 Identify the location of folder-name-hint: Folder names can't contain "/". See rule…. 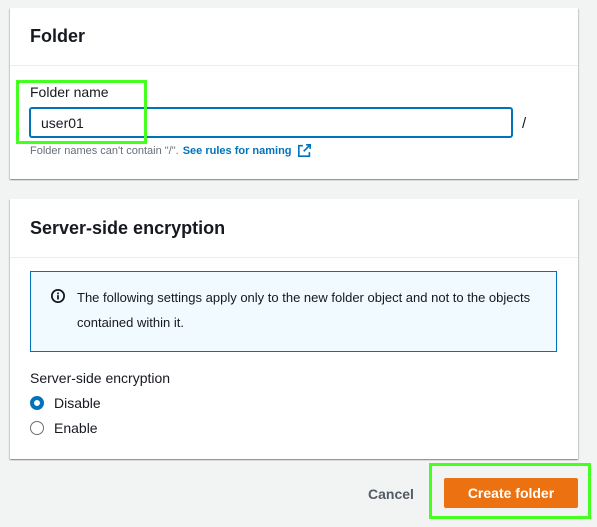
(170, 150).